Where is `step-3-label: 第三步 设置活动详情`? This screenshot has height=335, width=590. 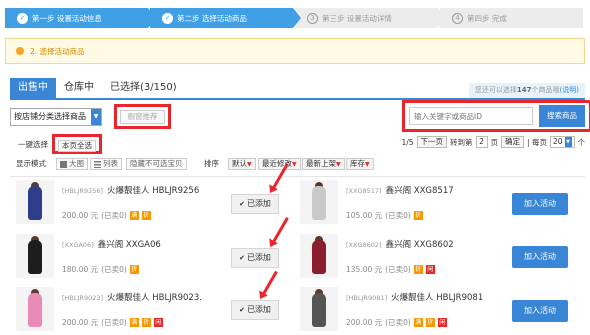
step-3-label: 第三步 设置活动详情 is located at coordinates (357, 18).